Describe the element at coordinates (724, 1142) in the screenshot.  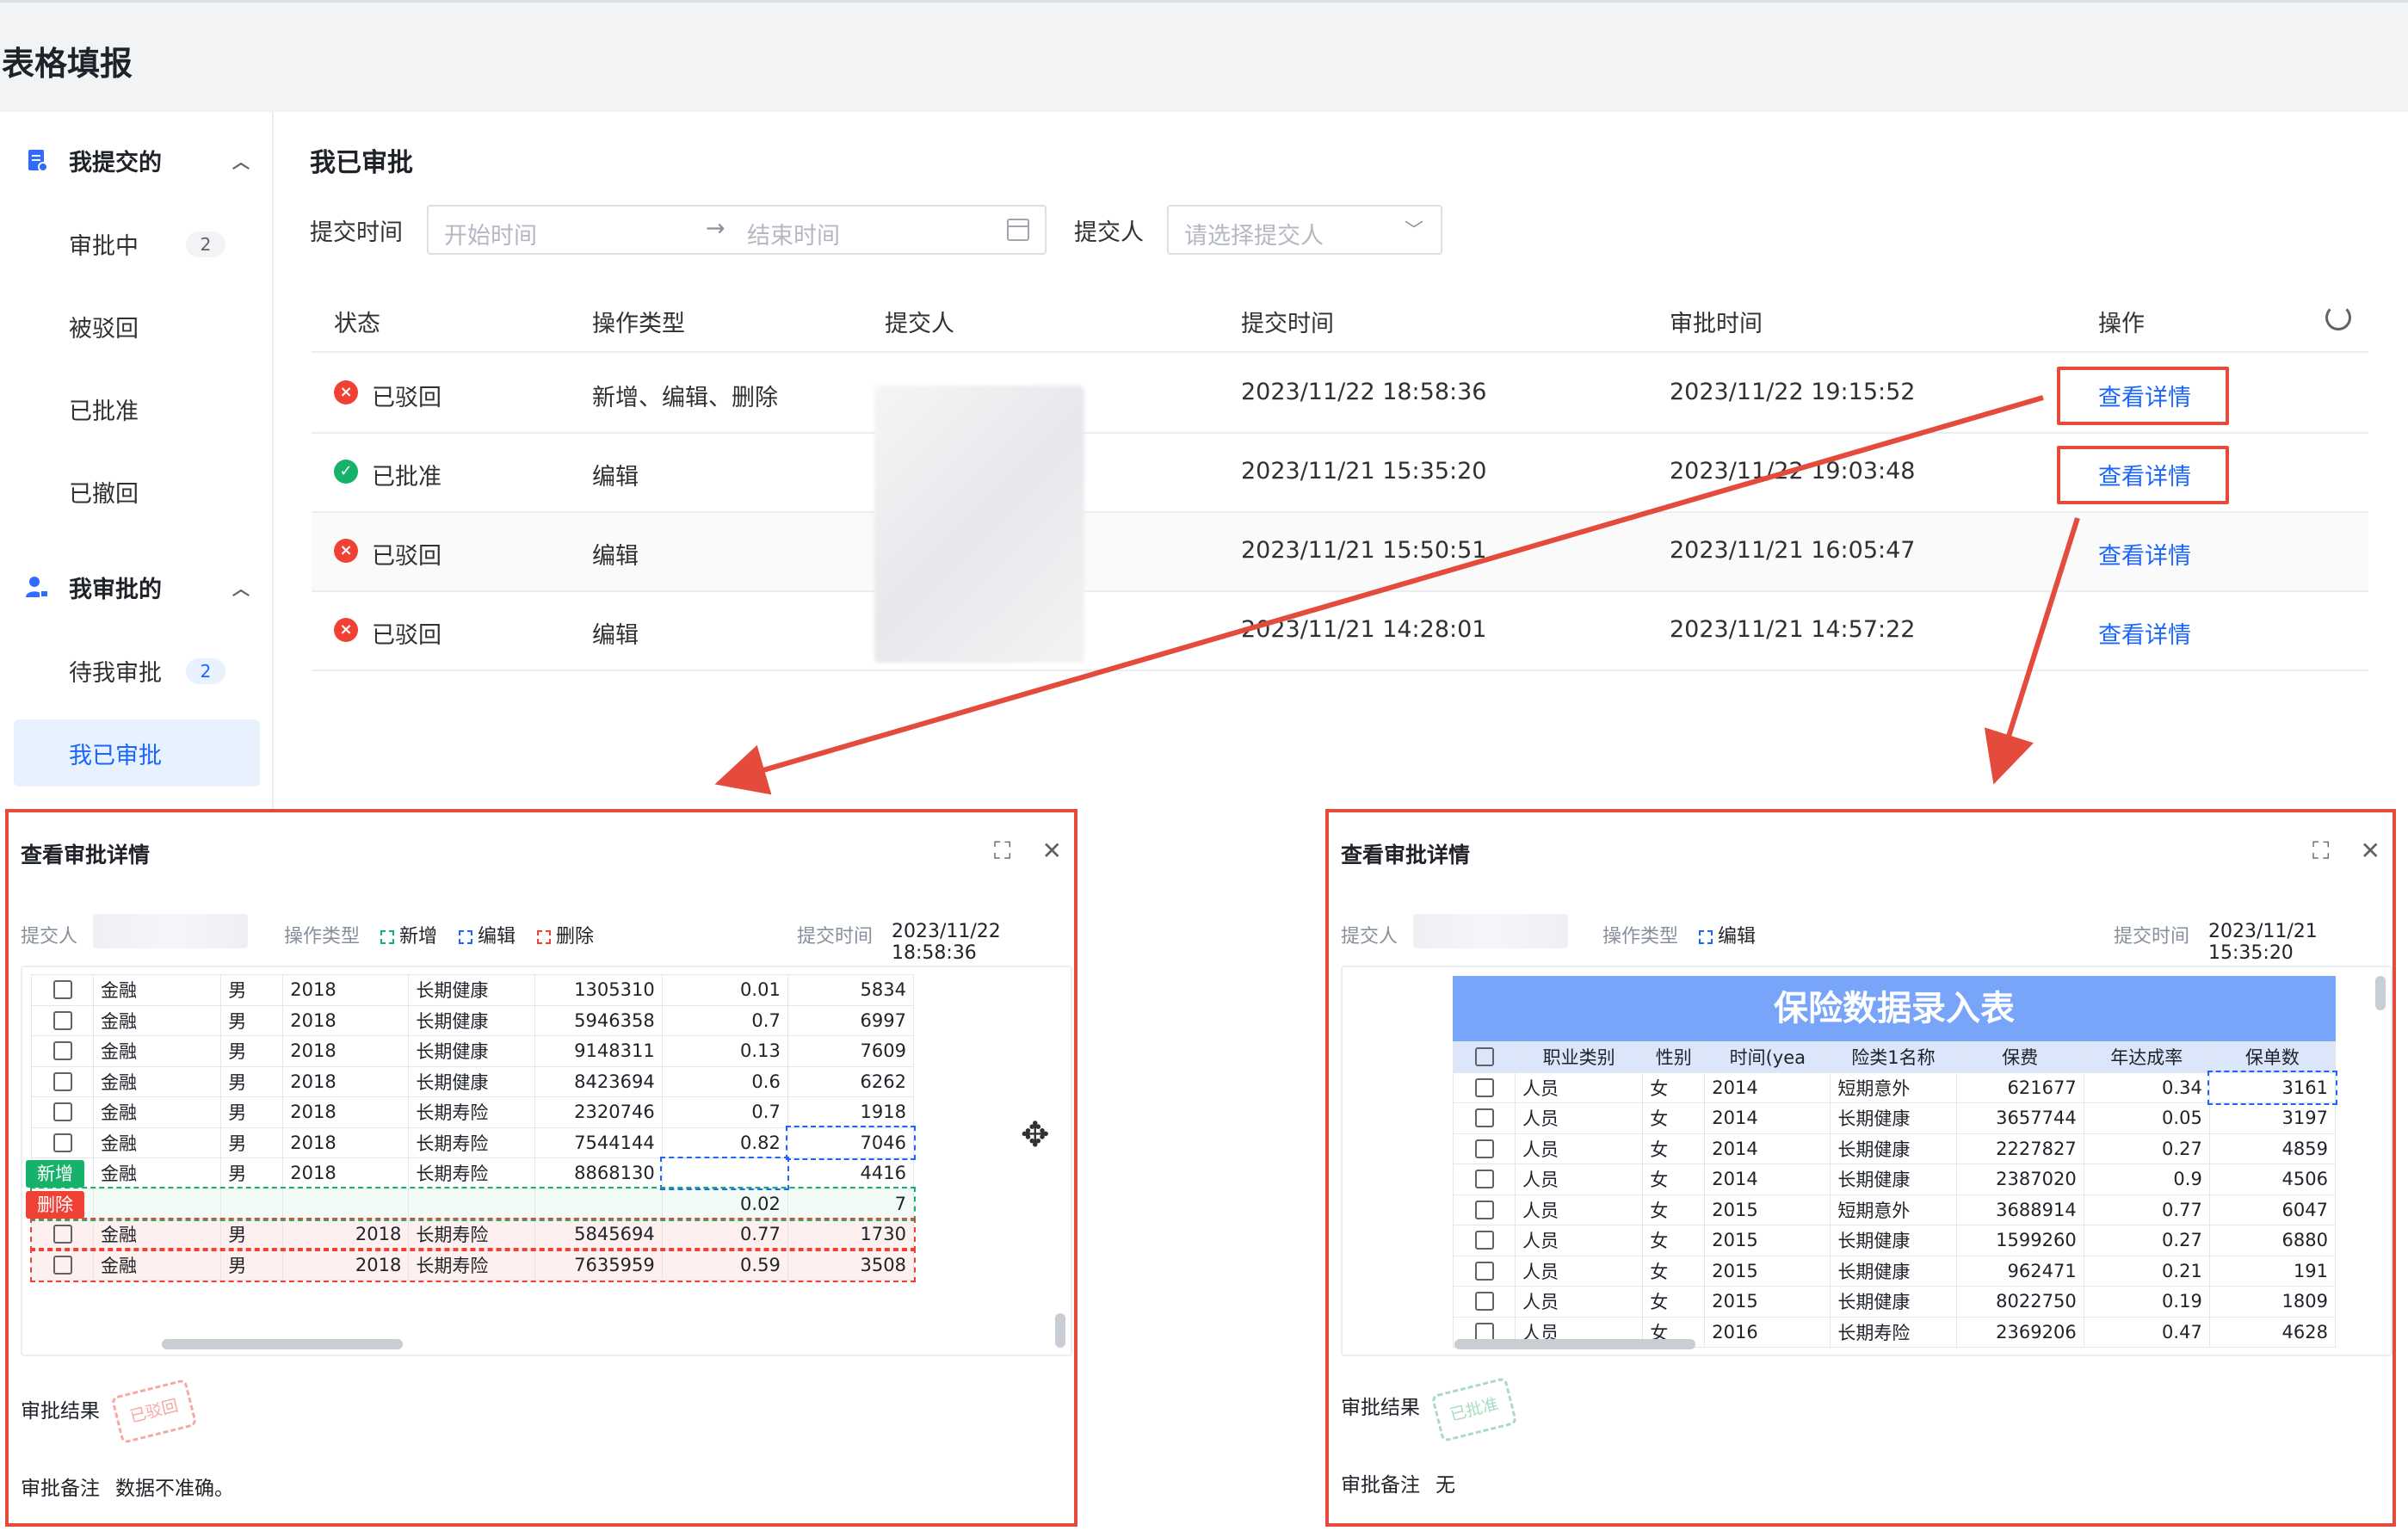
I see `grid-cell: 0.82` at that location.